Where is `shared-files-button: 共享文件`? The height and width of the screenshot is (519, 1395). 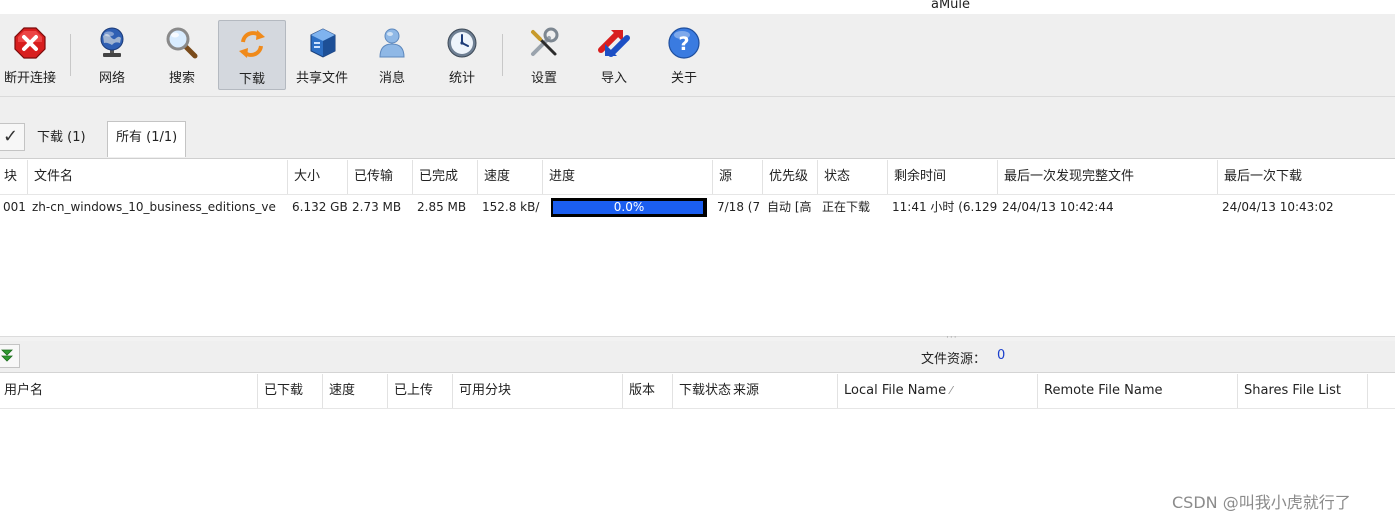 shared-files-button: 共享文件 is located at coordinates (322, 55).